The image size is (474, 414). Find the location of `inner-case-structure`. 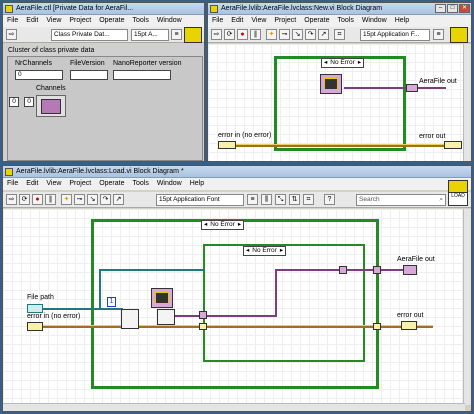

inner-case-structure is located at coordinates (284, 303).